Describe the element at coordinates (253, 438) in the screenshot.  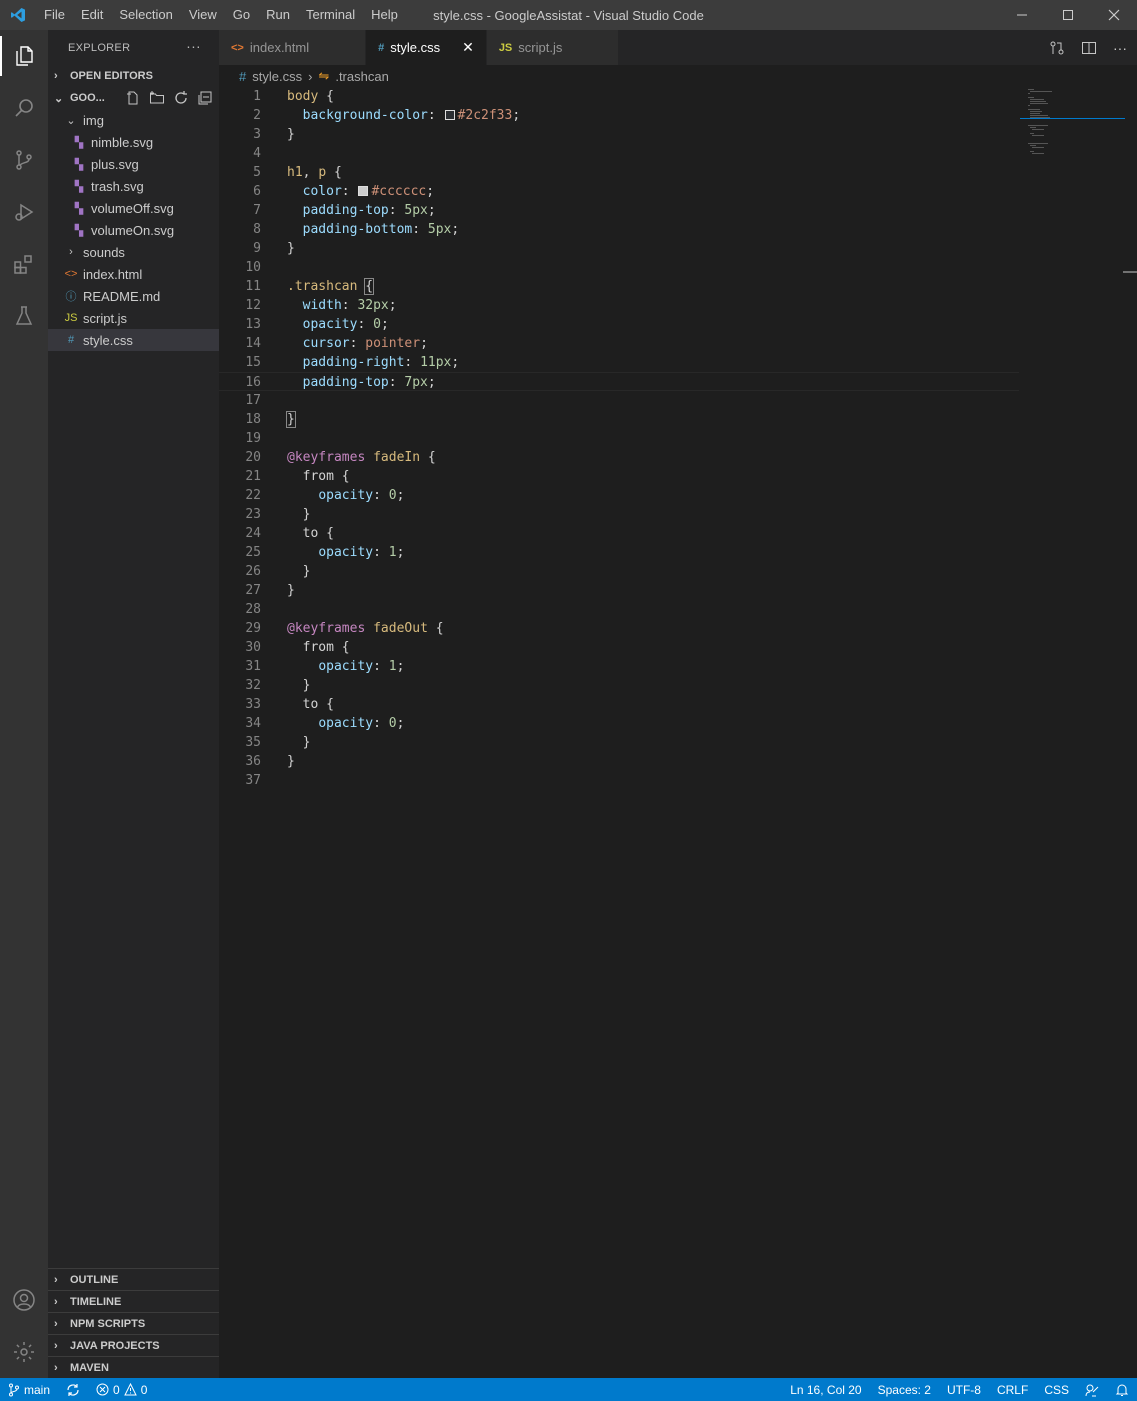
I see `line-number: 19` at that location.